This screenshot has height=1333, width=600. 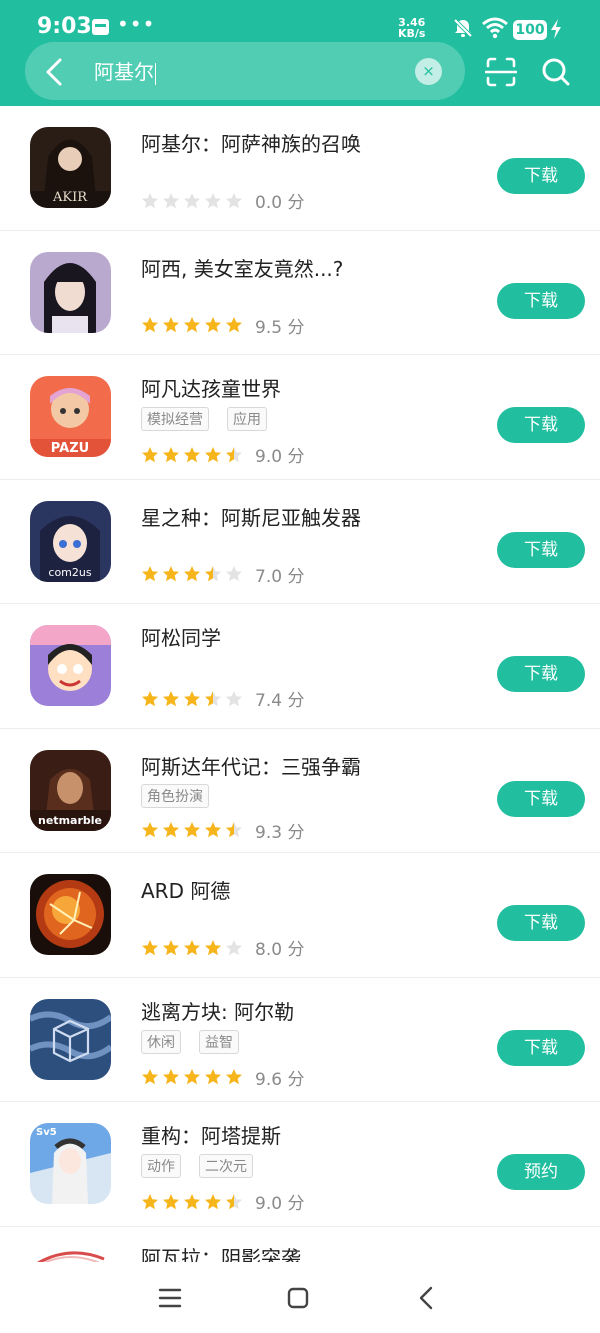 I want to click on net-speed-unit: KB/s, so click(x=412, y=33).